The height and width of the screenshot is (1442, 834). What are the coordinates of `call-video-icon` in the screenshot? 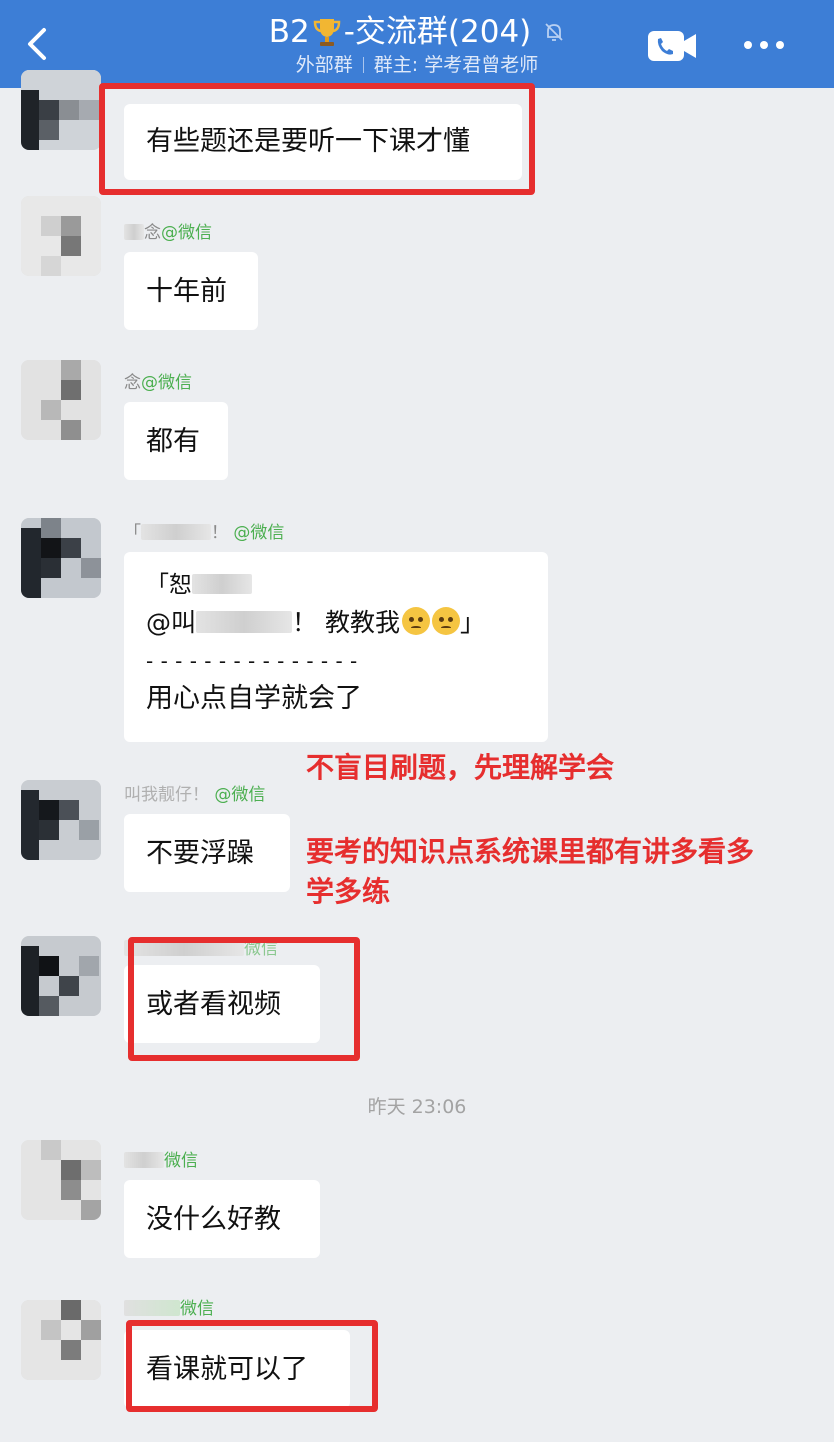 It's located at (672, 46).